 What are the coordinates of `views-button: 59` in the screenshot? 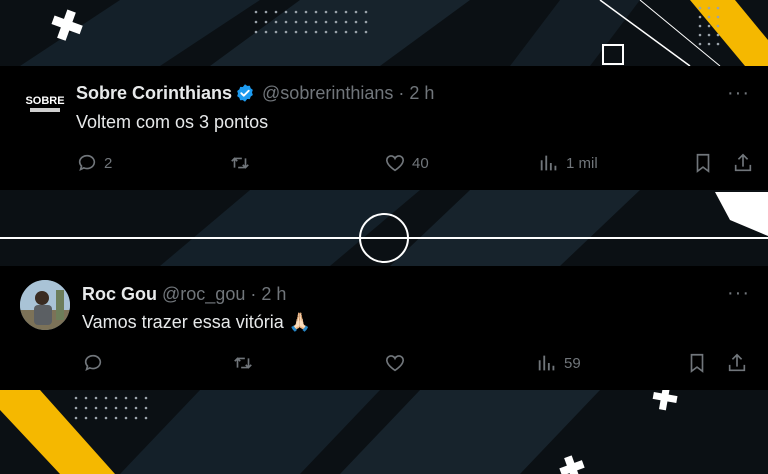 It's located at (558, 363).